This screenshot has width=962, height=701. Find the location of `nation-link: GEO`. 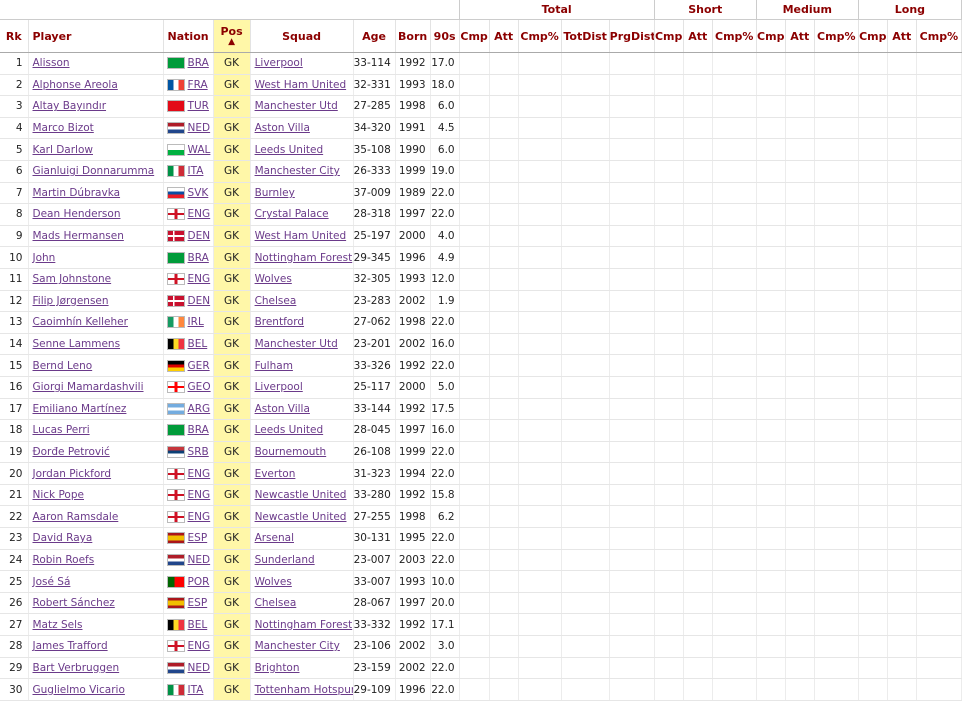

nation-link: GEO is located at coordinates (199, 387).